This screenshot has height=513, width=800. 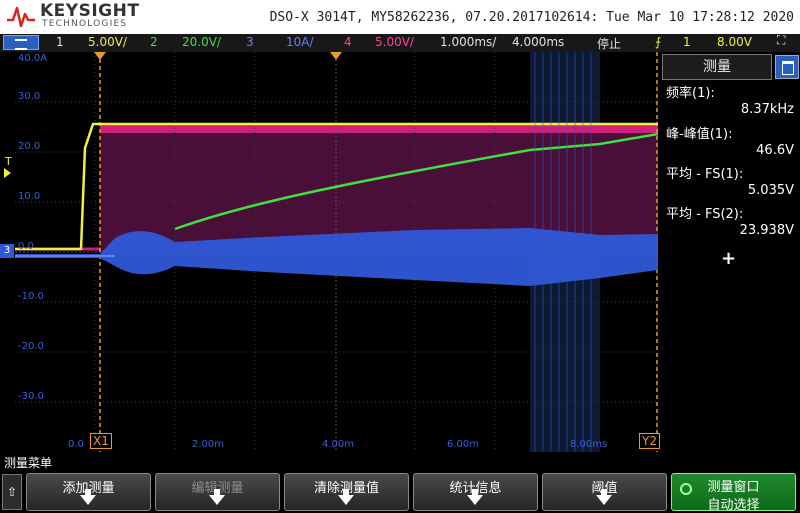 I want to click on x-tick-label: 8.00ms, so click(x=589, y=444).